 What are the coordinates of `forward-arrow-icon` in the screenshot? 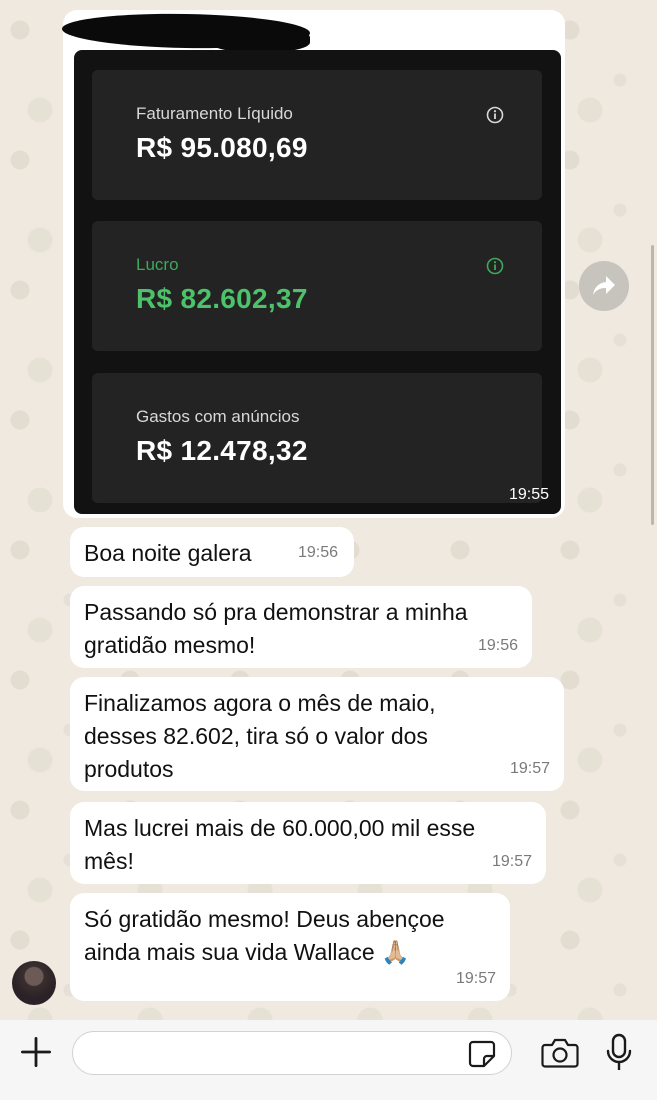 It's located at (604, 285).